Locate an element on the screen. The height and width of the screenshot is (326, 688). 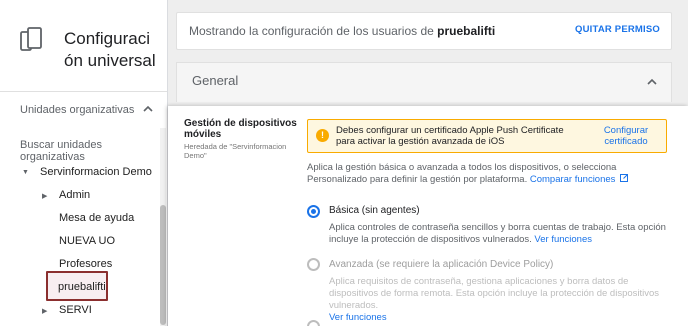
tree-item-mesa-de-ayuda: Mesa de ayuda is located at coordinates (96, 218).